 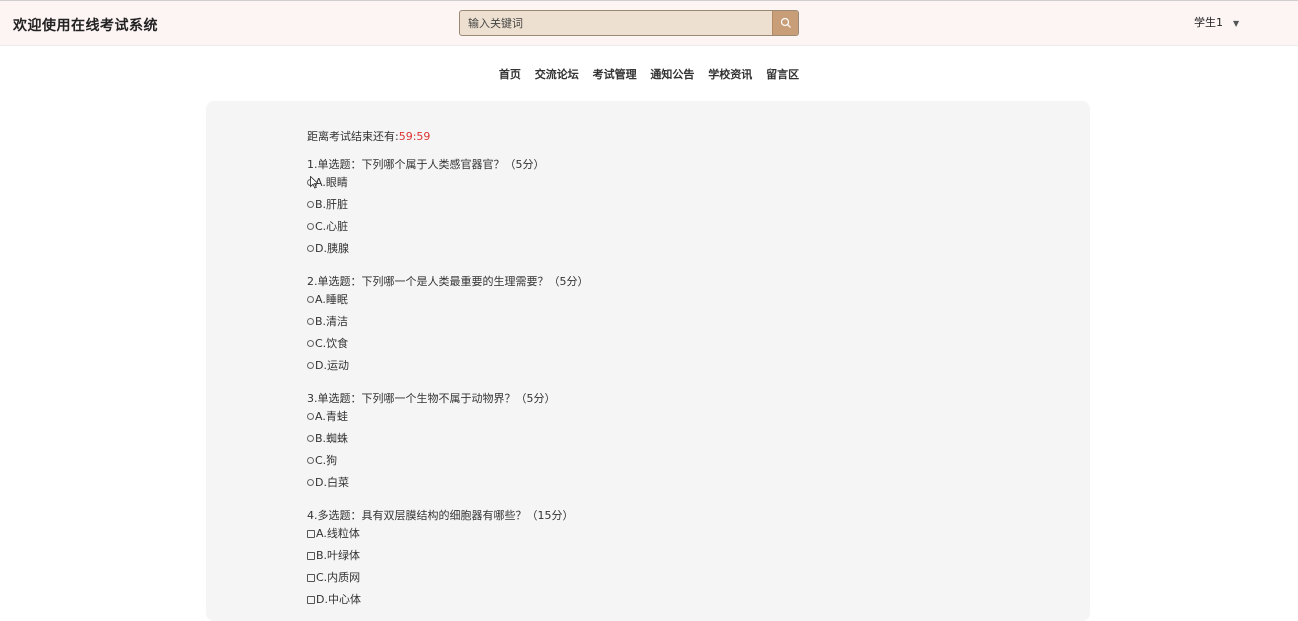 I want to click on site-title: 欢迎使用在线考试系统, so click(x=85, y=26).